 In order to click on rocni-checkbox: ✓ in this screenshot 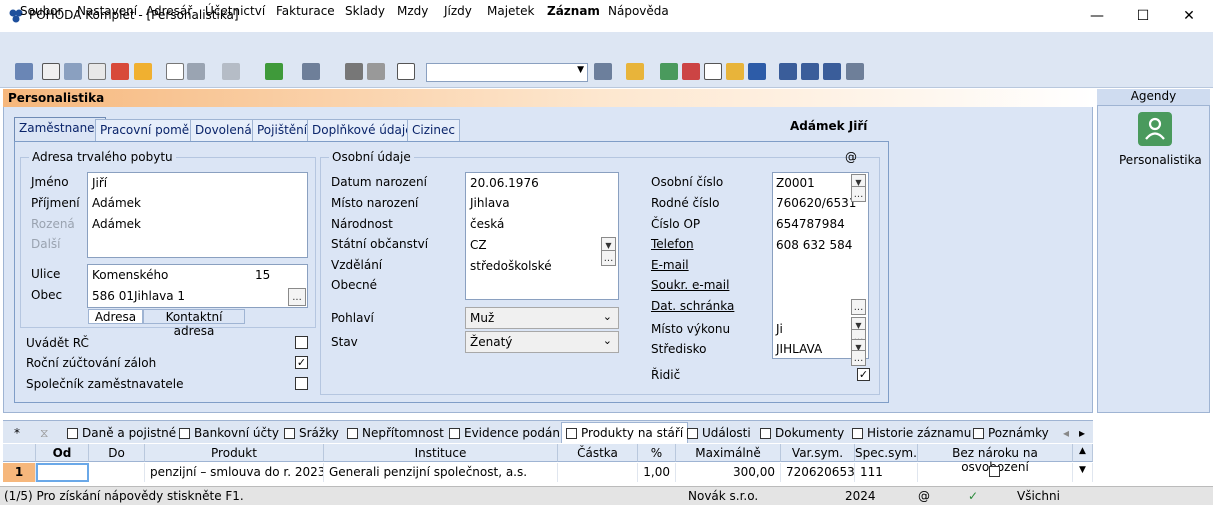, I will do `click(301, 362)`.